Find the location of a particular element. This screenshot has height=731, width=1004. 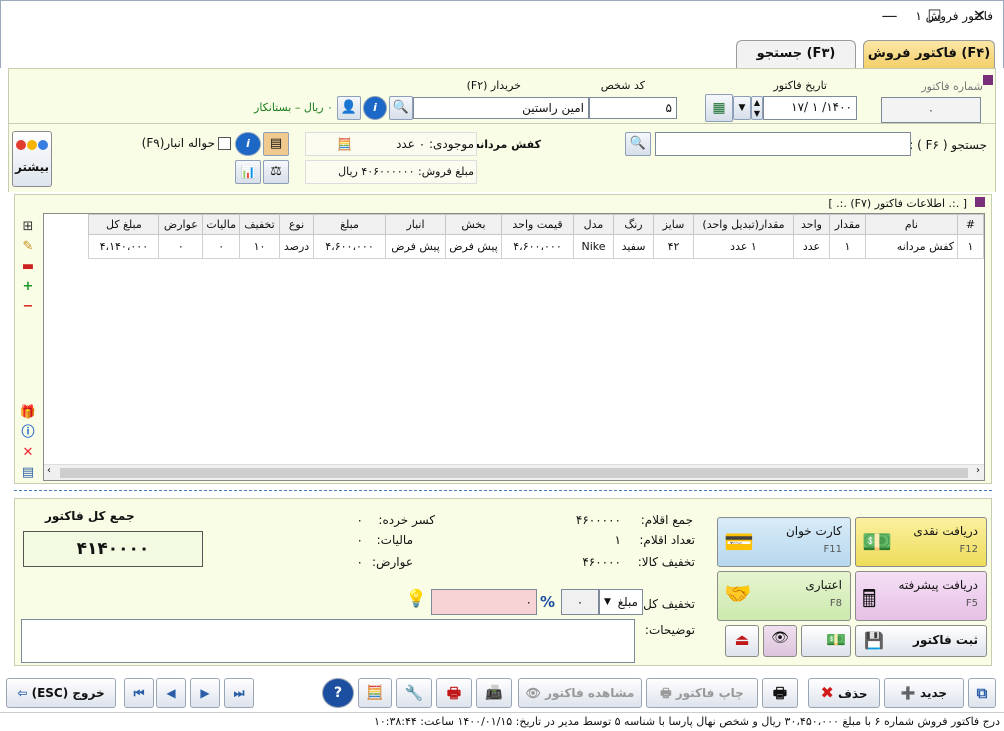

scrollbar-thumb is located at coordinates (514, 473).